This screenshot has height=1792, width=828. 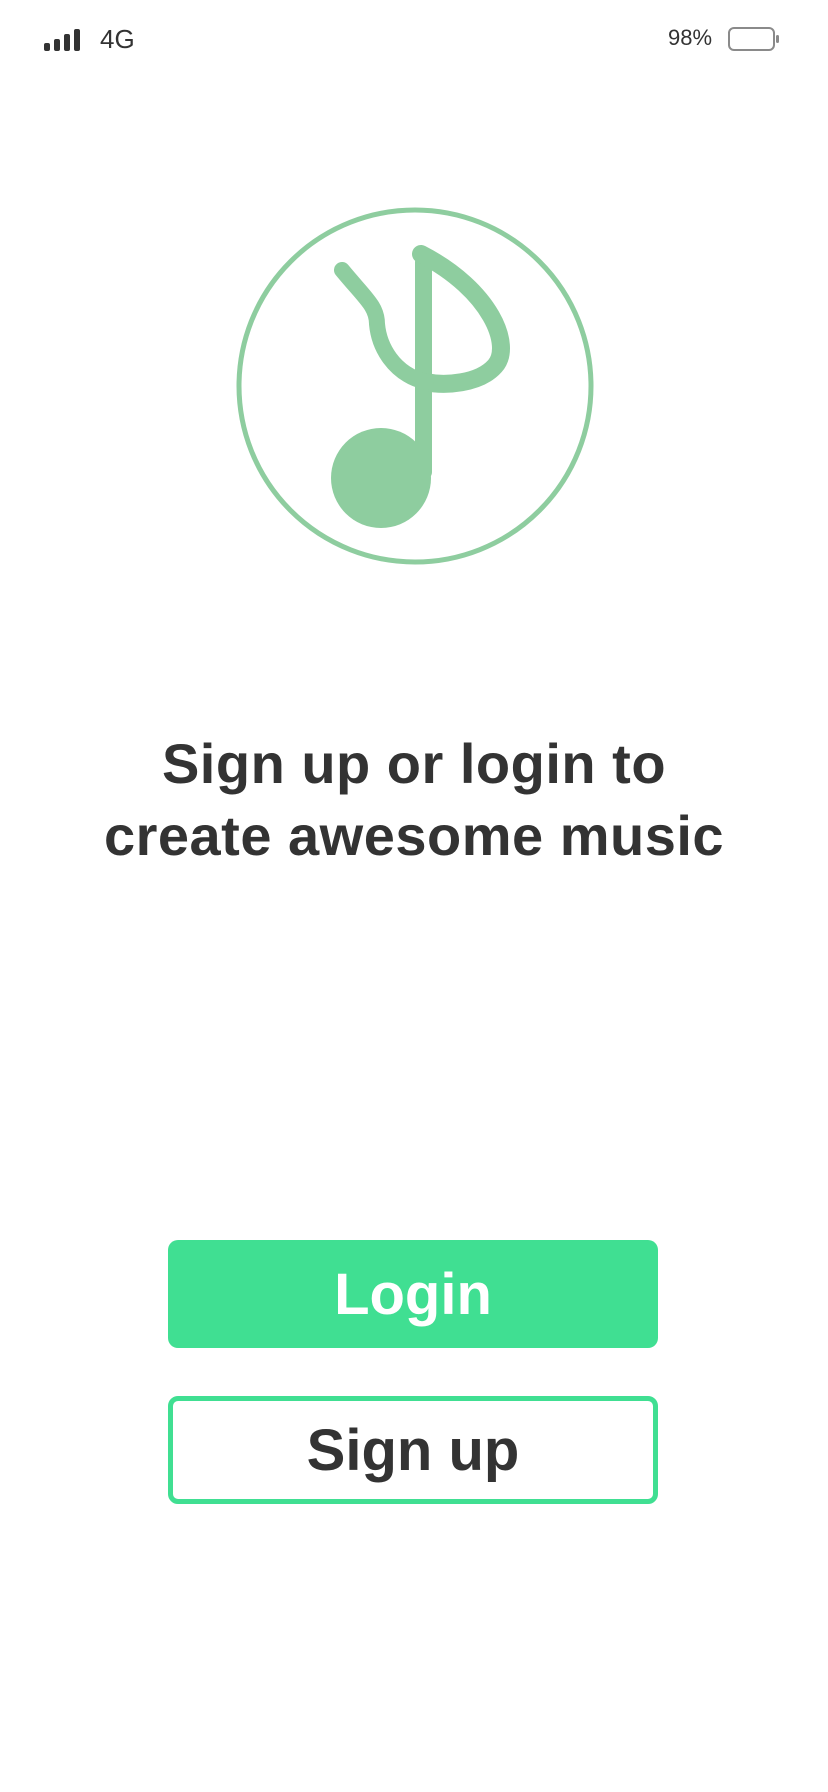 I want to click on login-button: Login, so click(x=413, y=1294).